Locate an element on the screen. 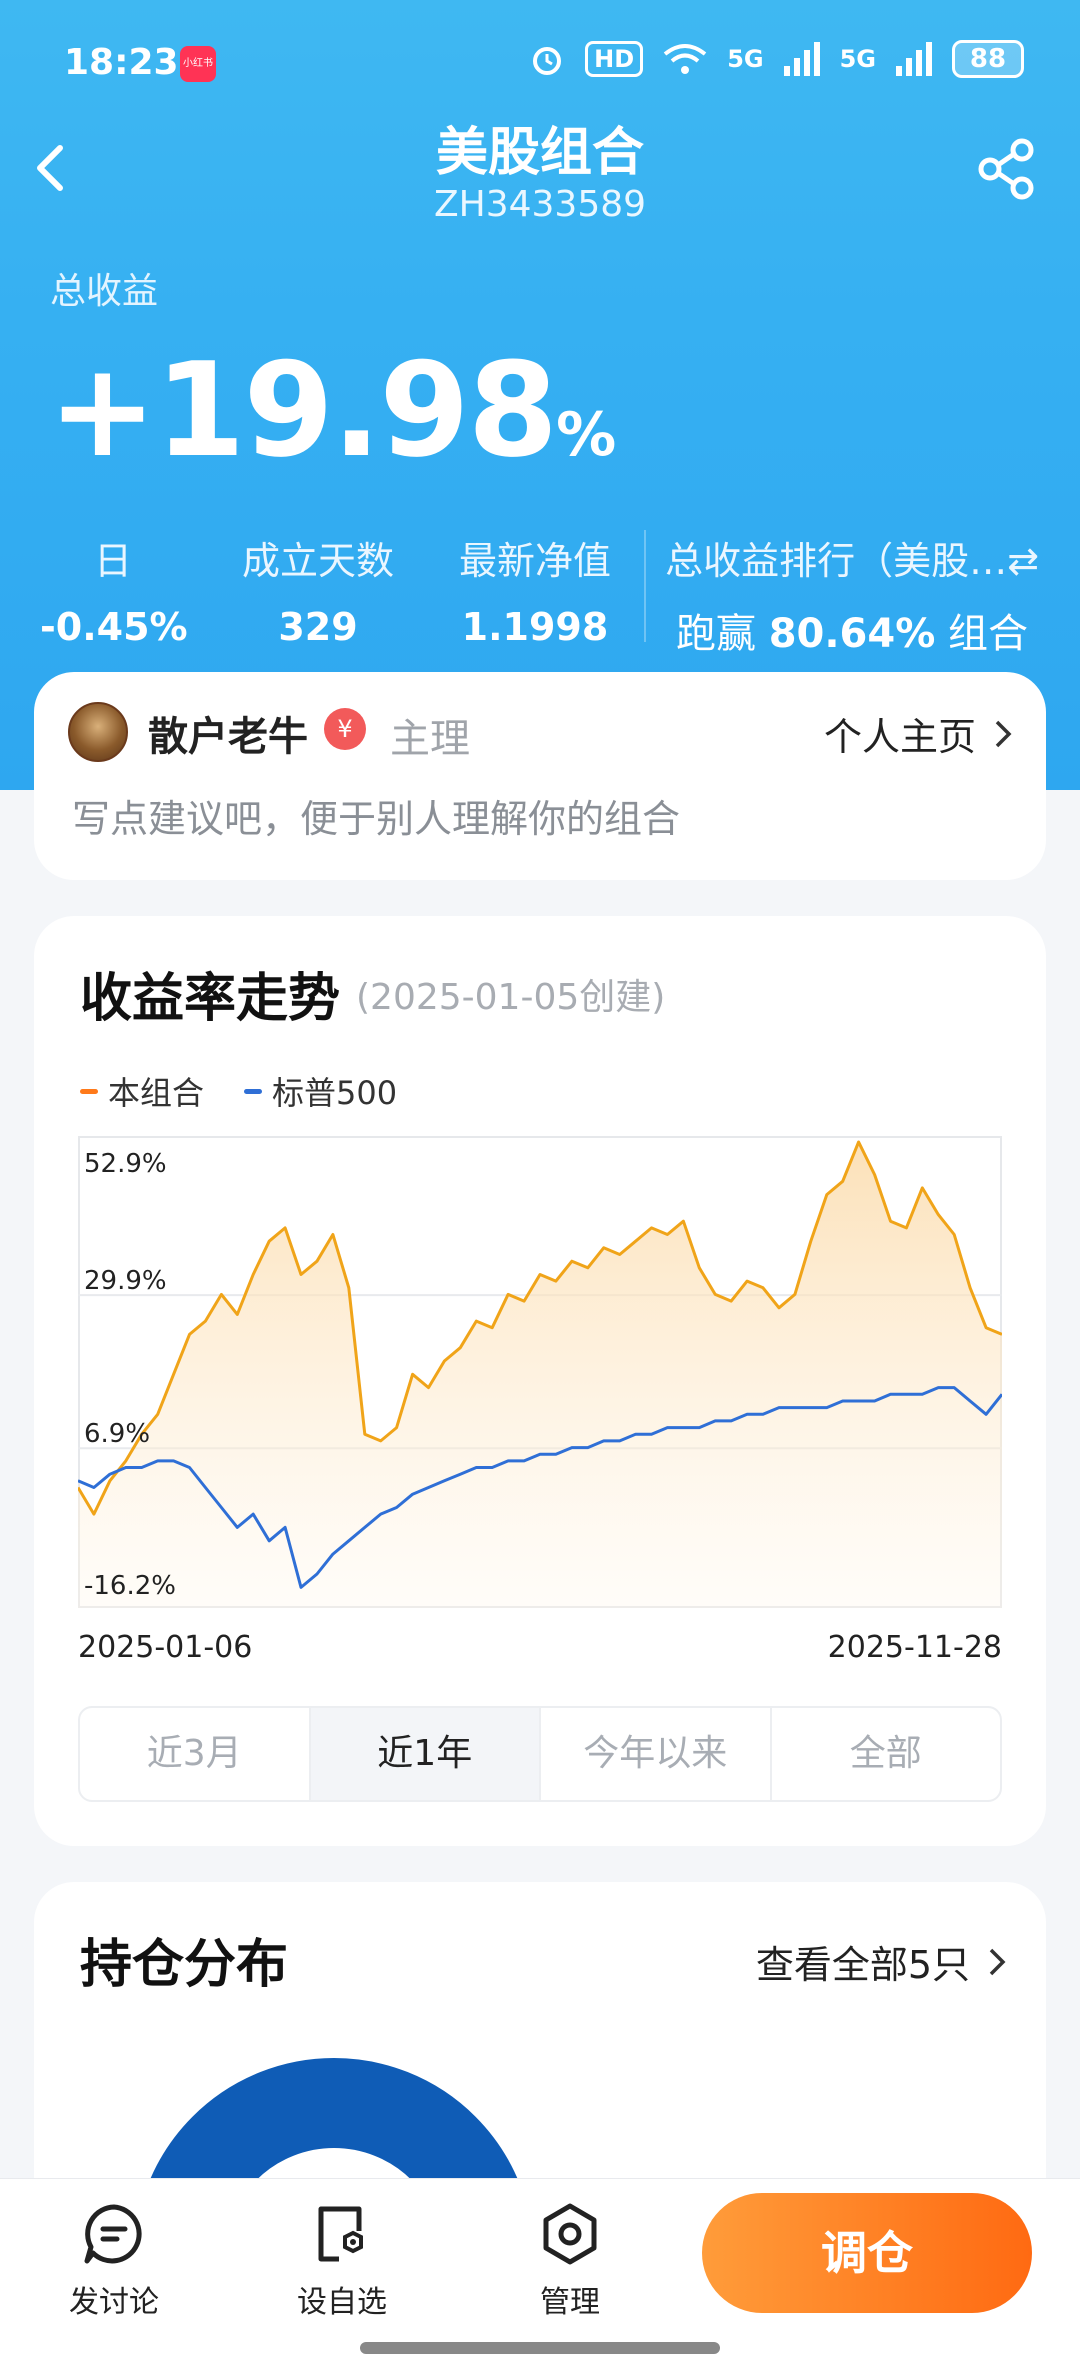 The width and height of the screenshot is (1080, 2375). stat-day: 日 -0.45% is located at coordinates (114, 589).